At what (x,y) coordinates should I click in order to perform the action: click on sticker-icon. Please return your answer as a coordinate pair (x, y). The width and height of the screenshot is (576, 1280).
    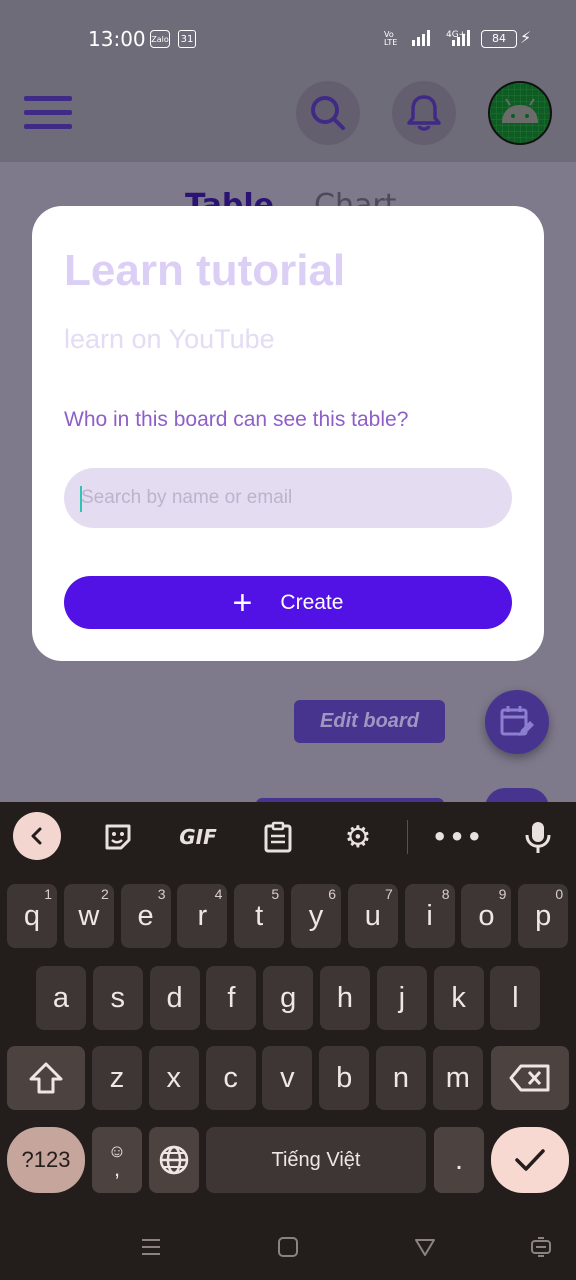
    Looking at the image, I should click on (118, 837).